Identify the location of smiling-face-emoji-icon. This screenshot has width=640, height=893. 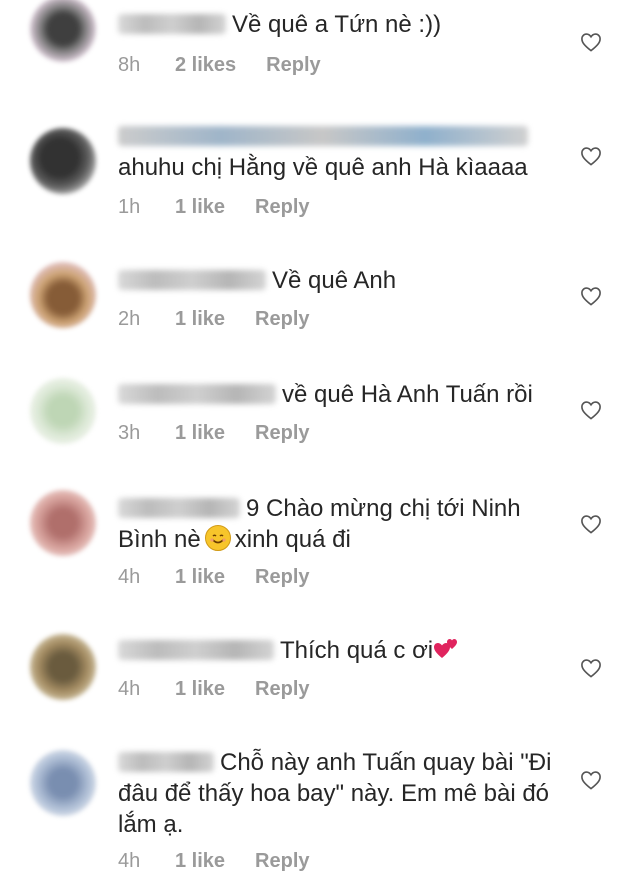
(217, 538).